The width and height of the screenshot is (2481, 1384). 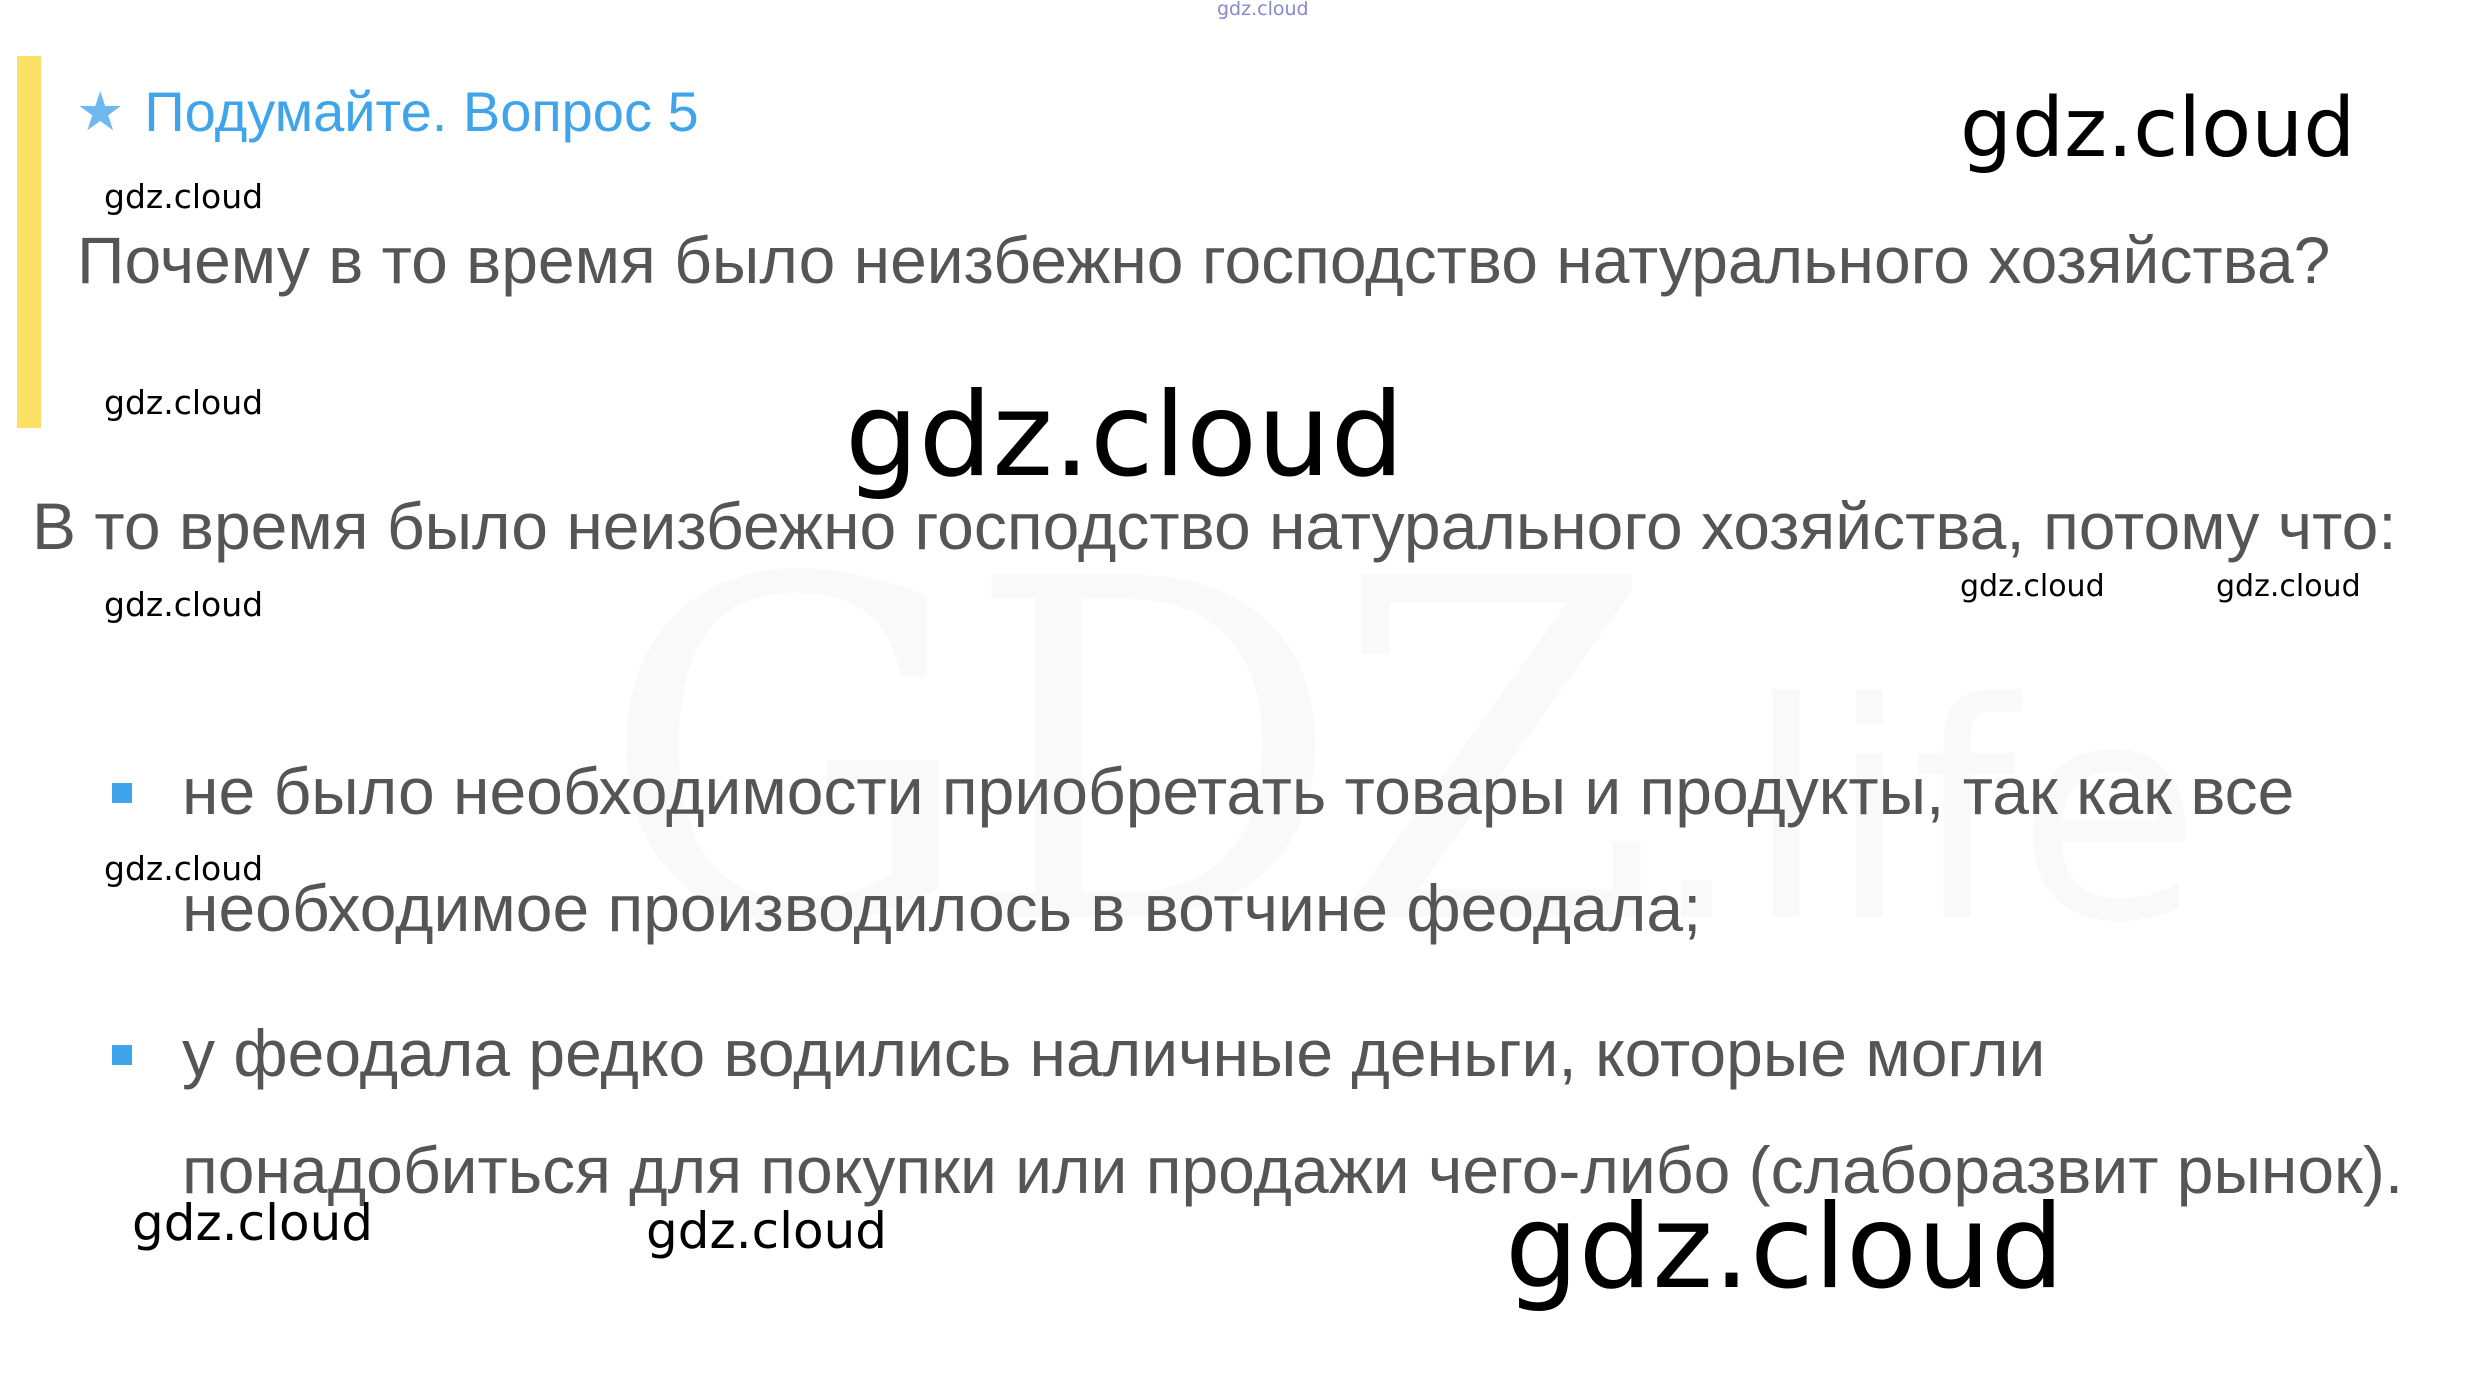 I want to click on question-title: Подумайте. Вопрос 5, so click(x=421, y=111).